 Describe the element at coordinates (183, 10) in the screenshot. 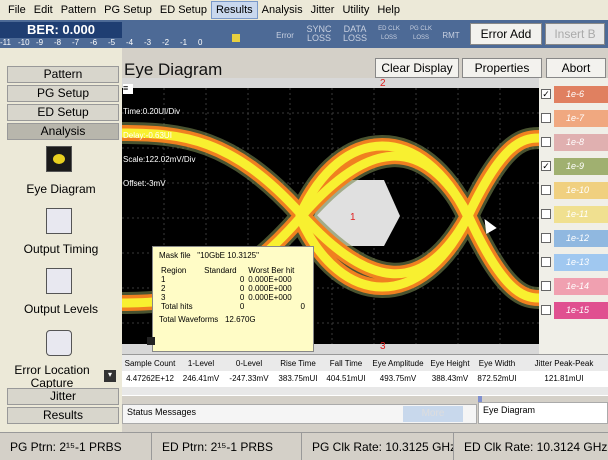

I see `menu-ed-setup: ED Setup` at that location.